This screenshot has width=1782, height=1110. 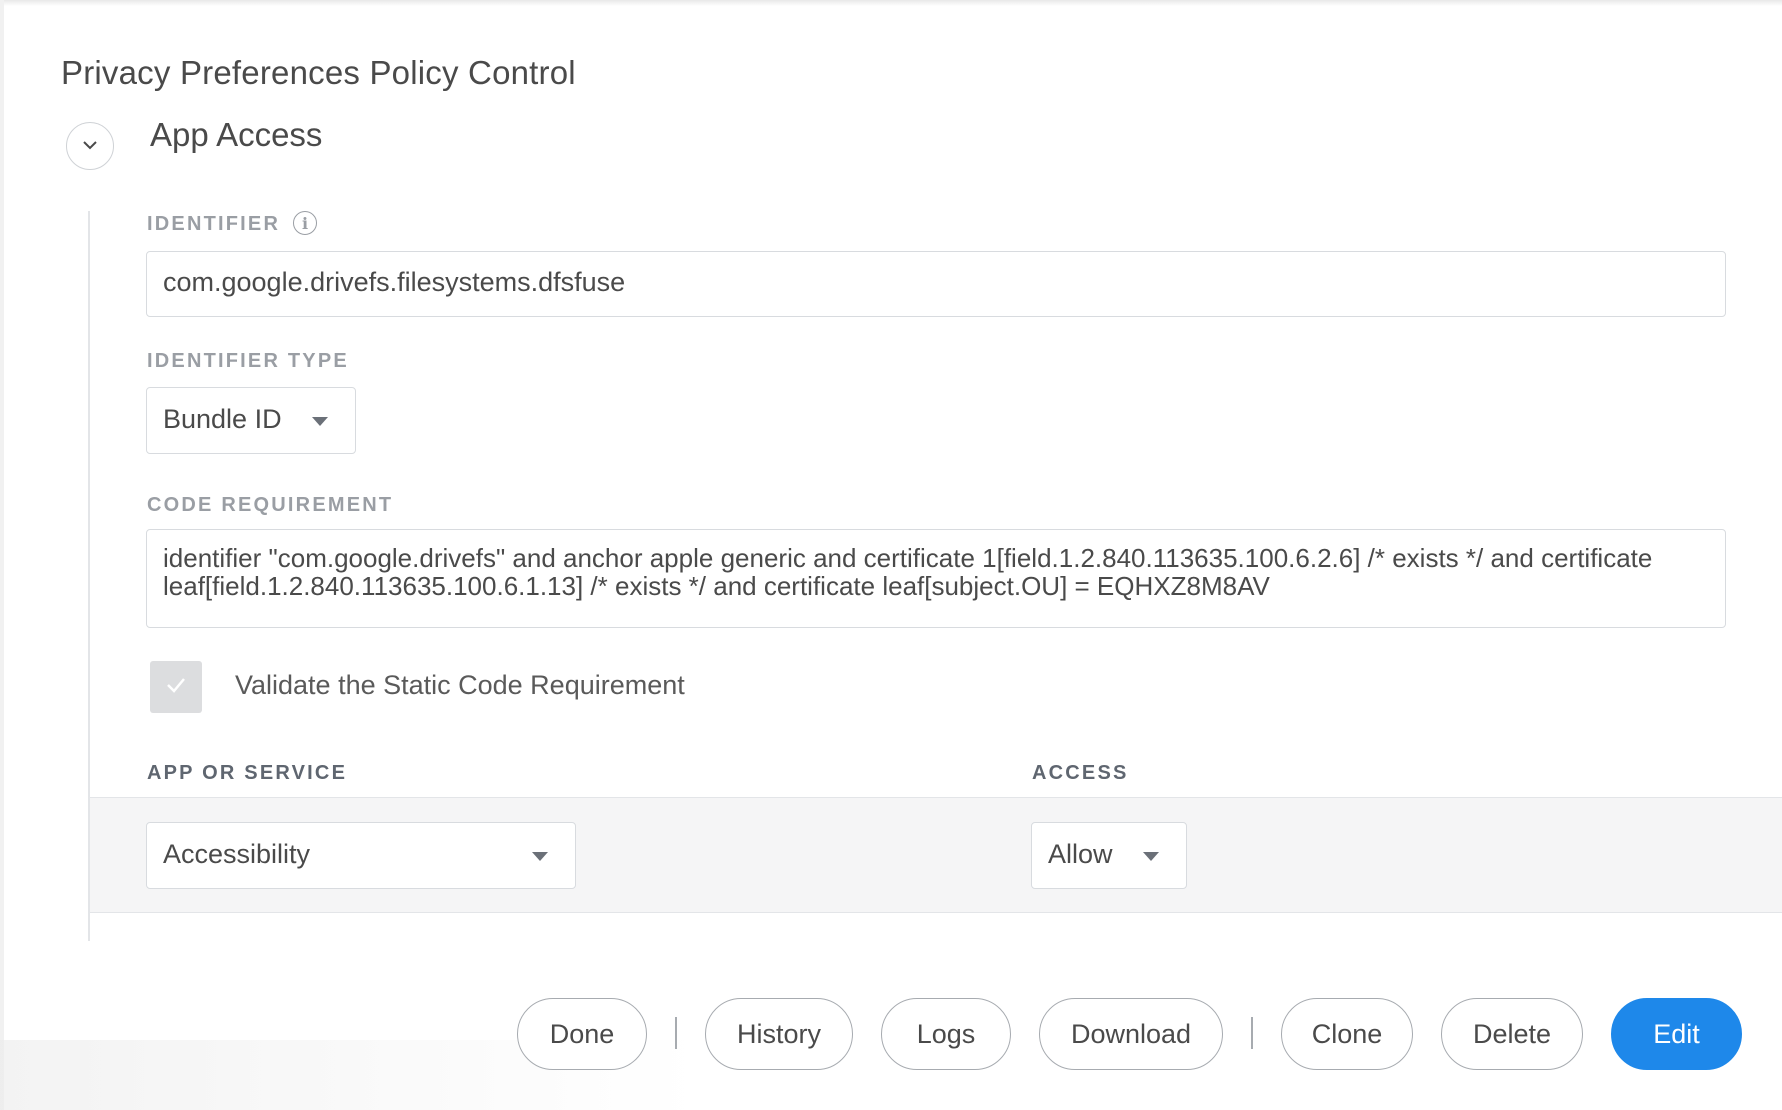 What do you see at coordinates (1080, 854) in the screenshot?
I see `access-value: Allow` at bounding box center [1080, 854].